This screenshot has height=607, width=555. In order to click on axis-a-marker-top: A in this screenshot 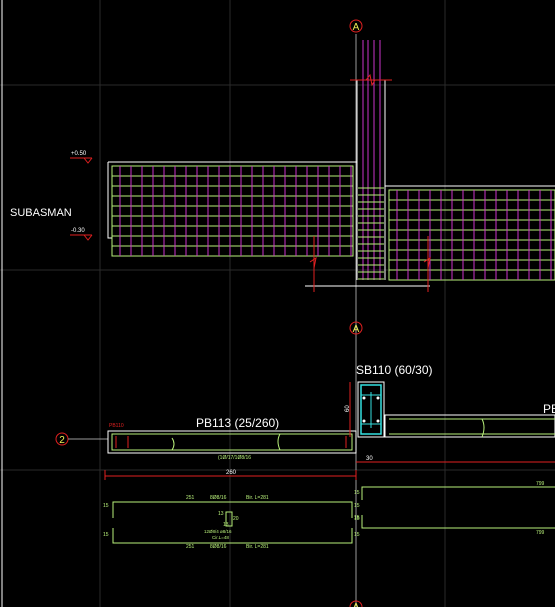, I will do `click(356, 26)`.